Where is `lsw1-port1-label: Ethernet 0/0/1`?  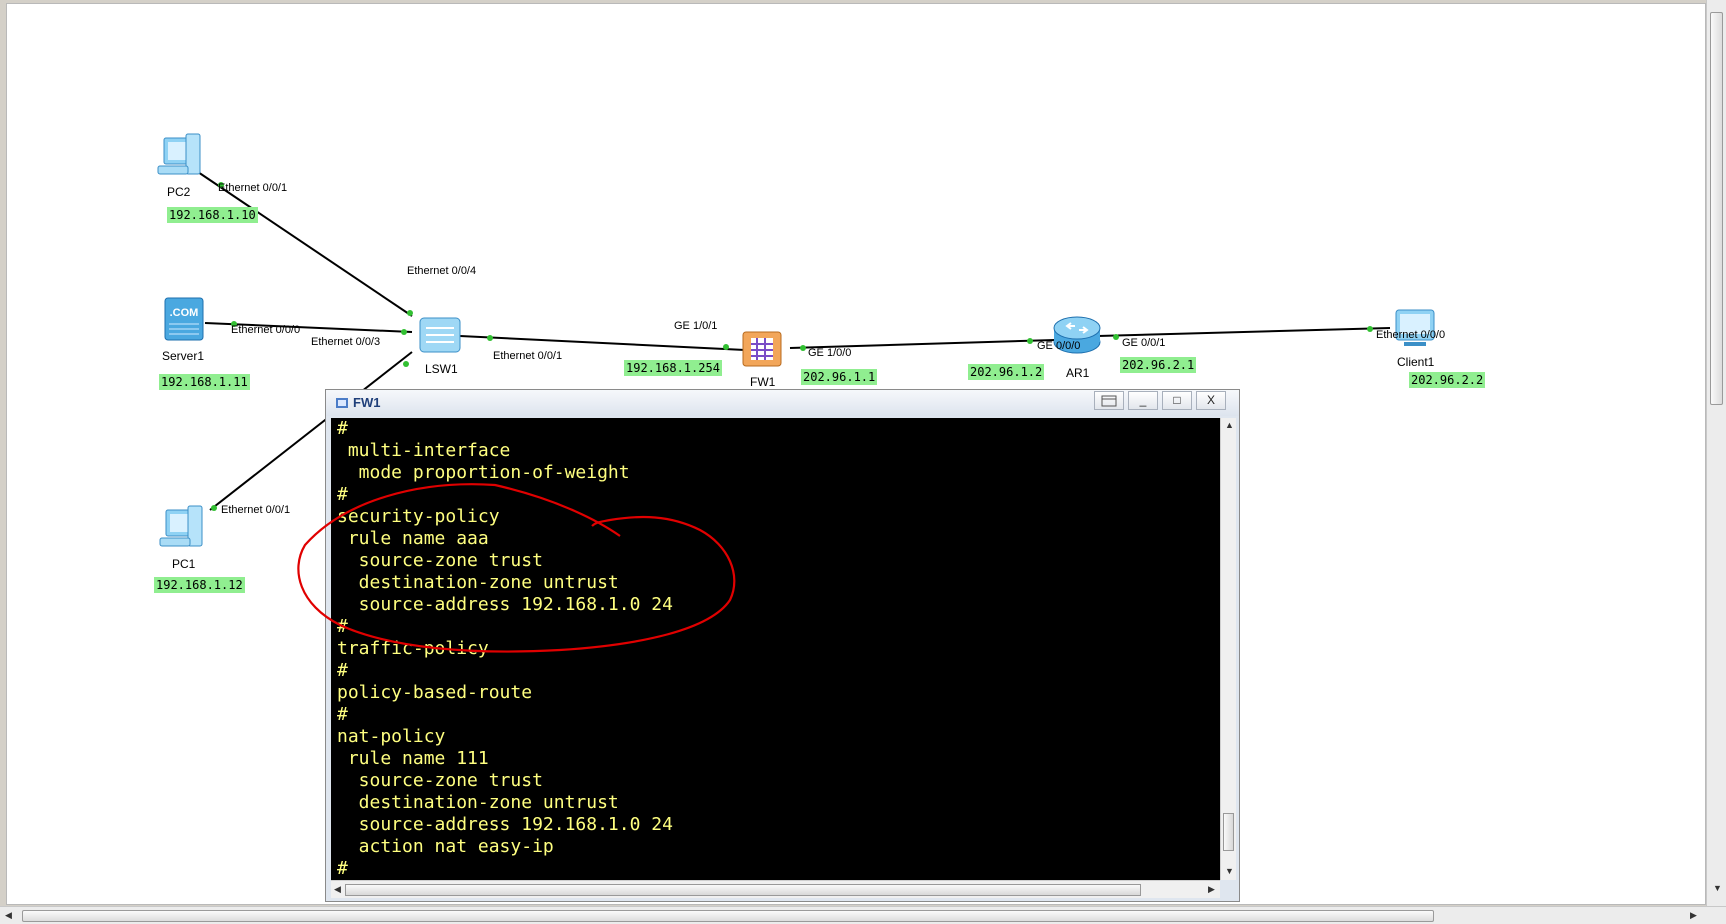
lsw1-port1-label: Ethernet 0/0/1 is located at coordinates (528, 356).